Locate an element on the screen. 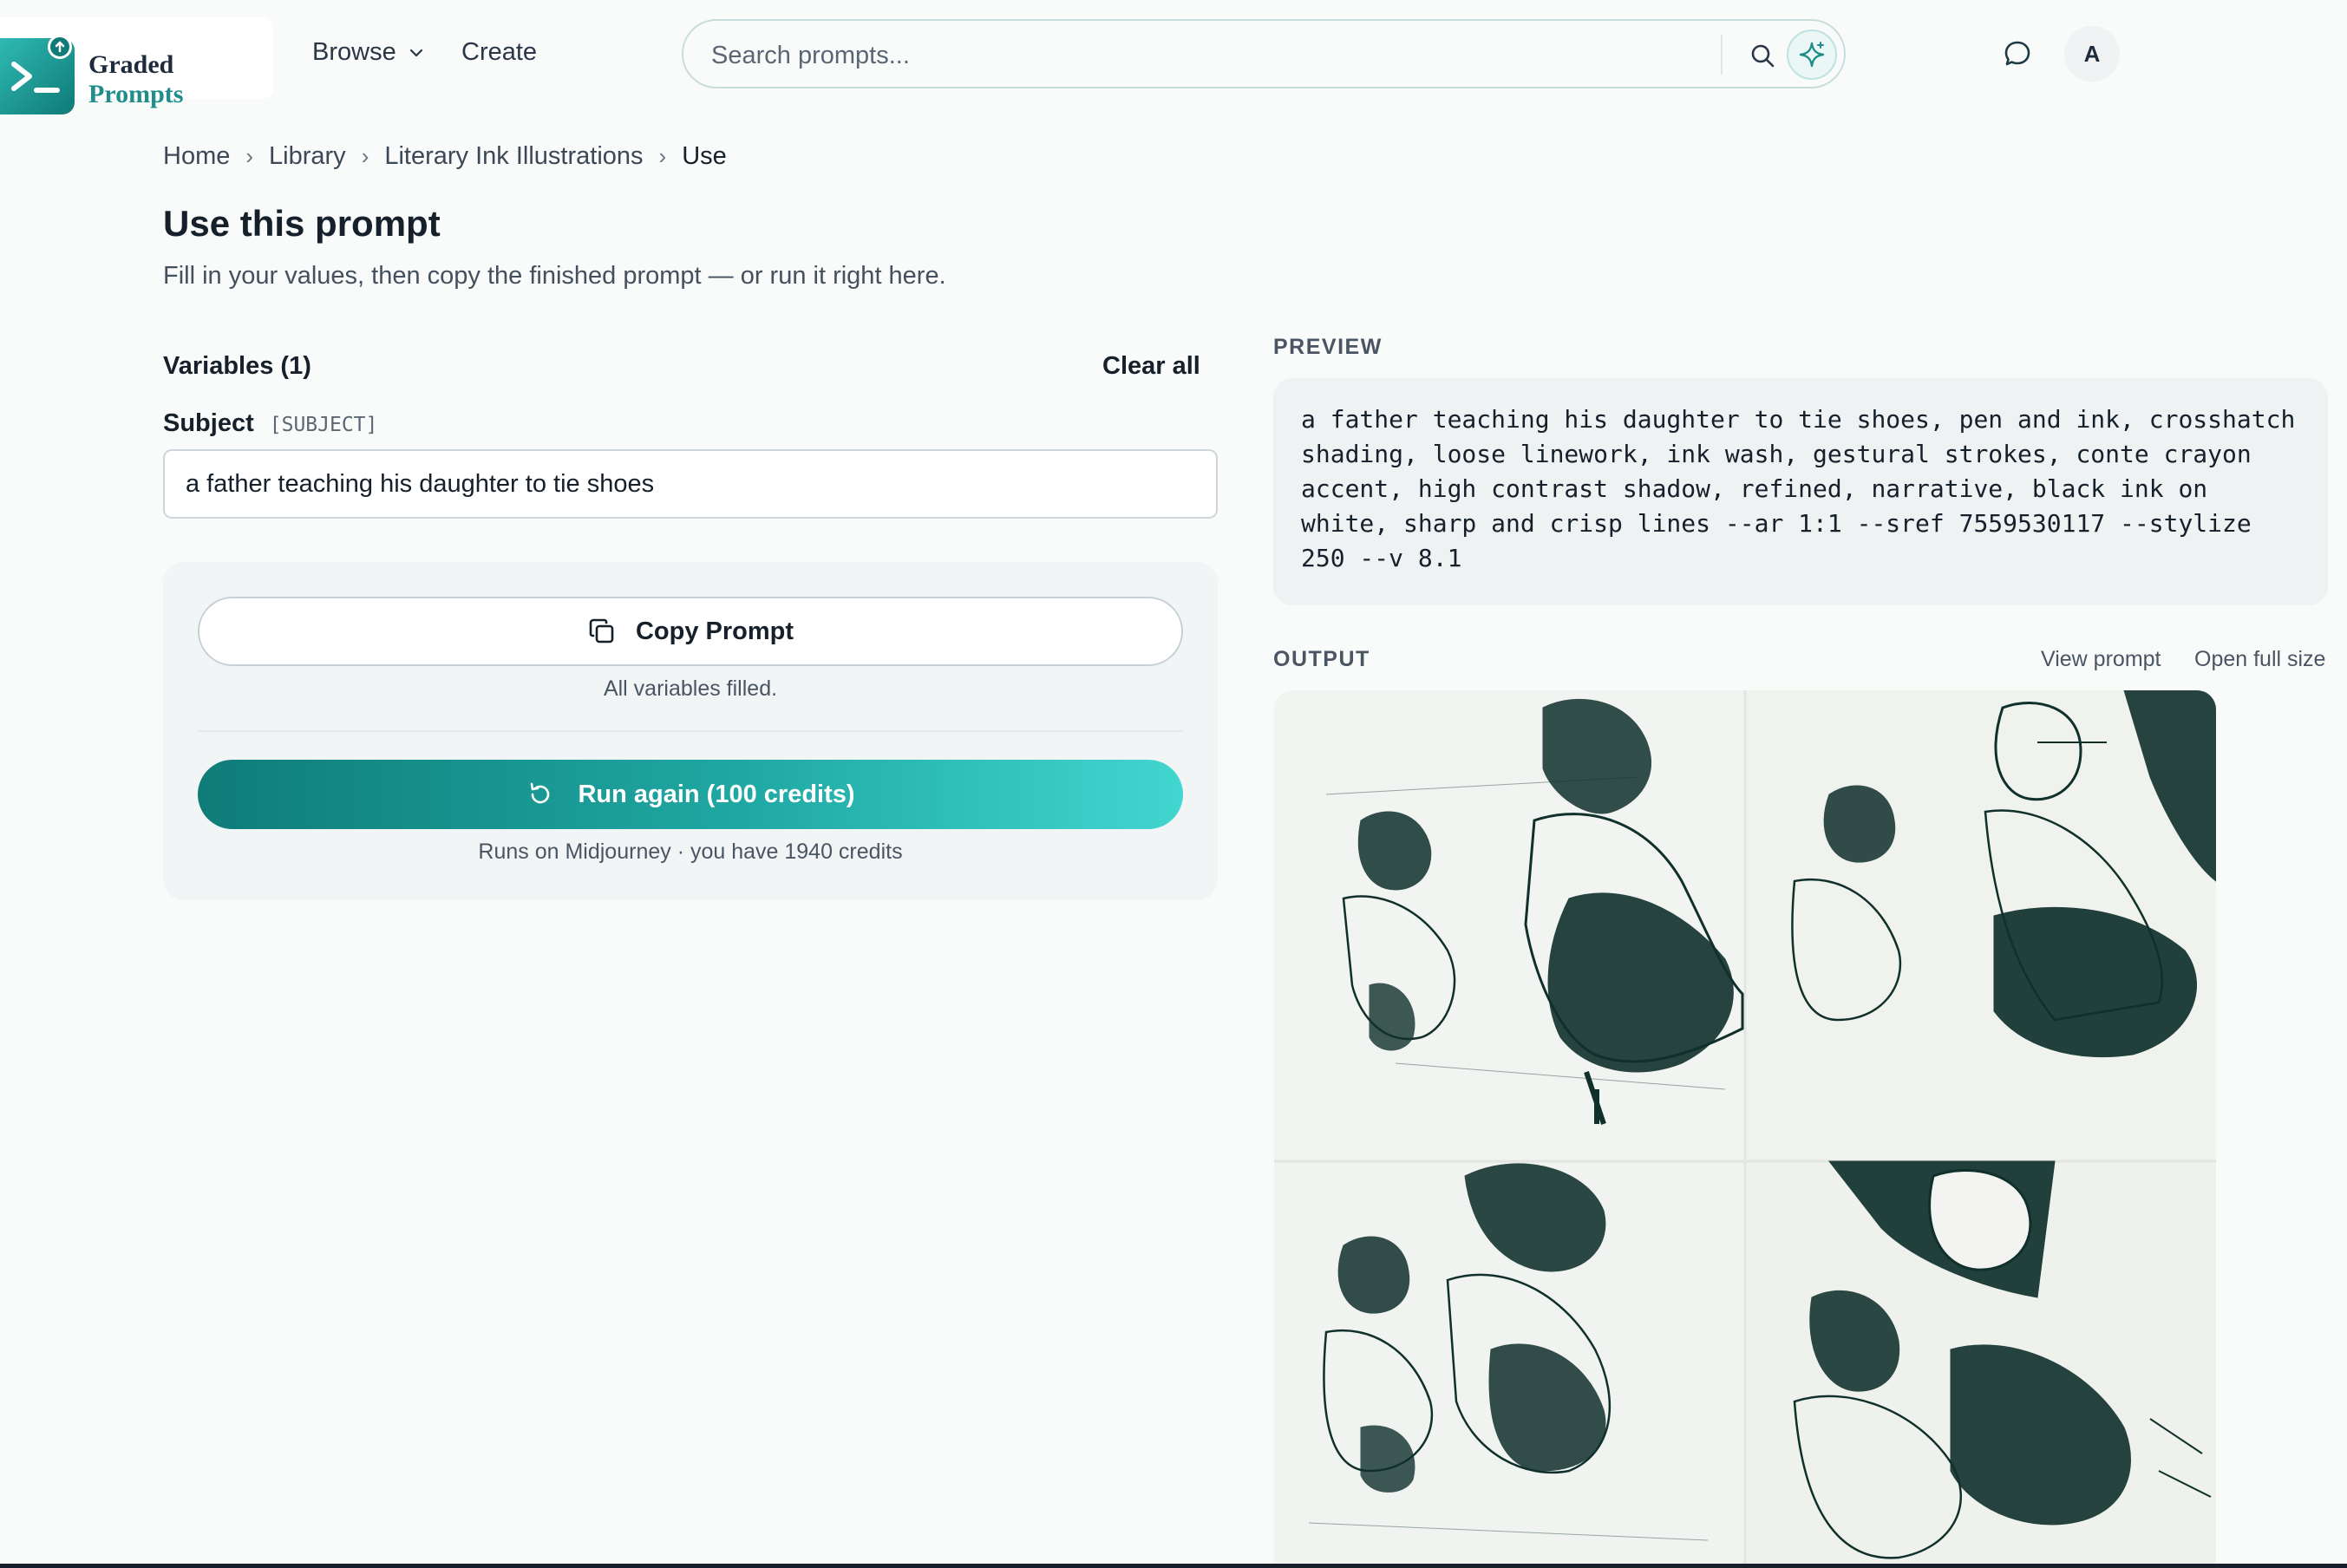 This screenshot has height=1568, width=2347. output-label: OUTPUT is located at coordinates (1321, 659).